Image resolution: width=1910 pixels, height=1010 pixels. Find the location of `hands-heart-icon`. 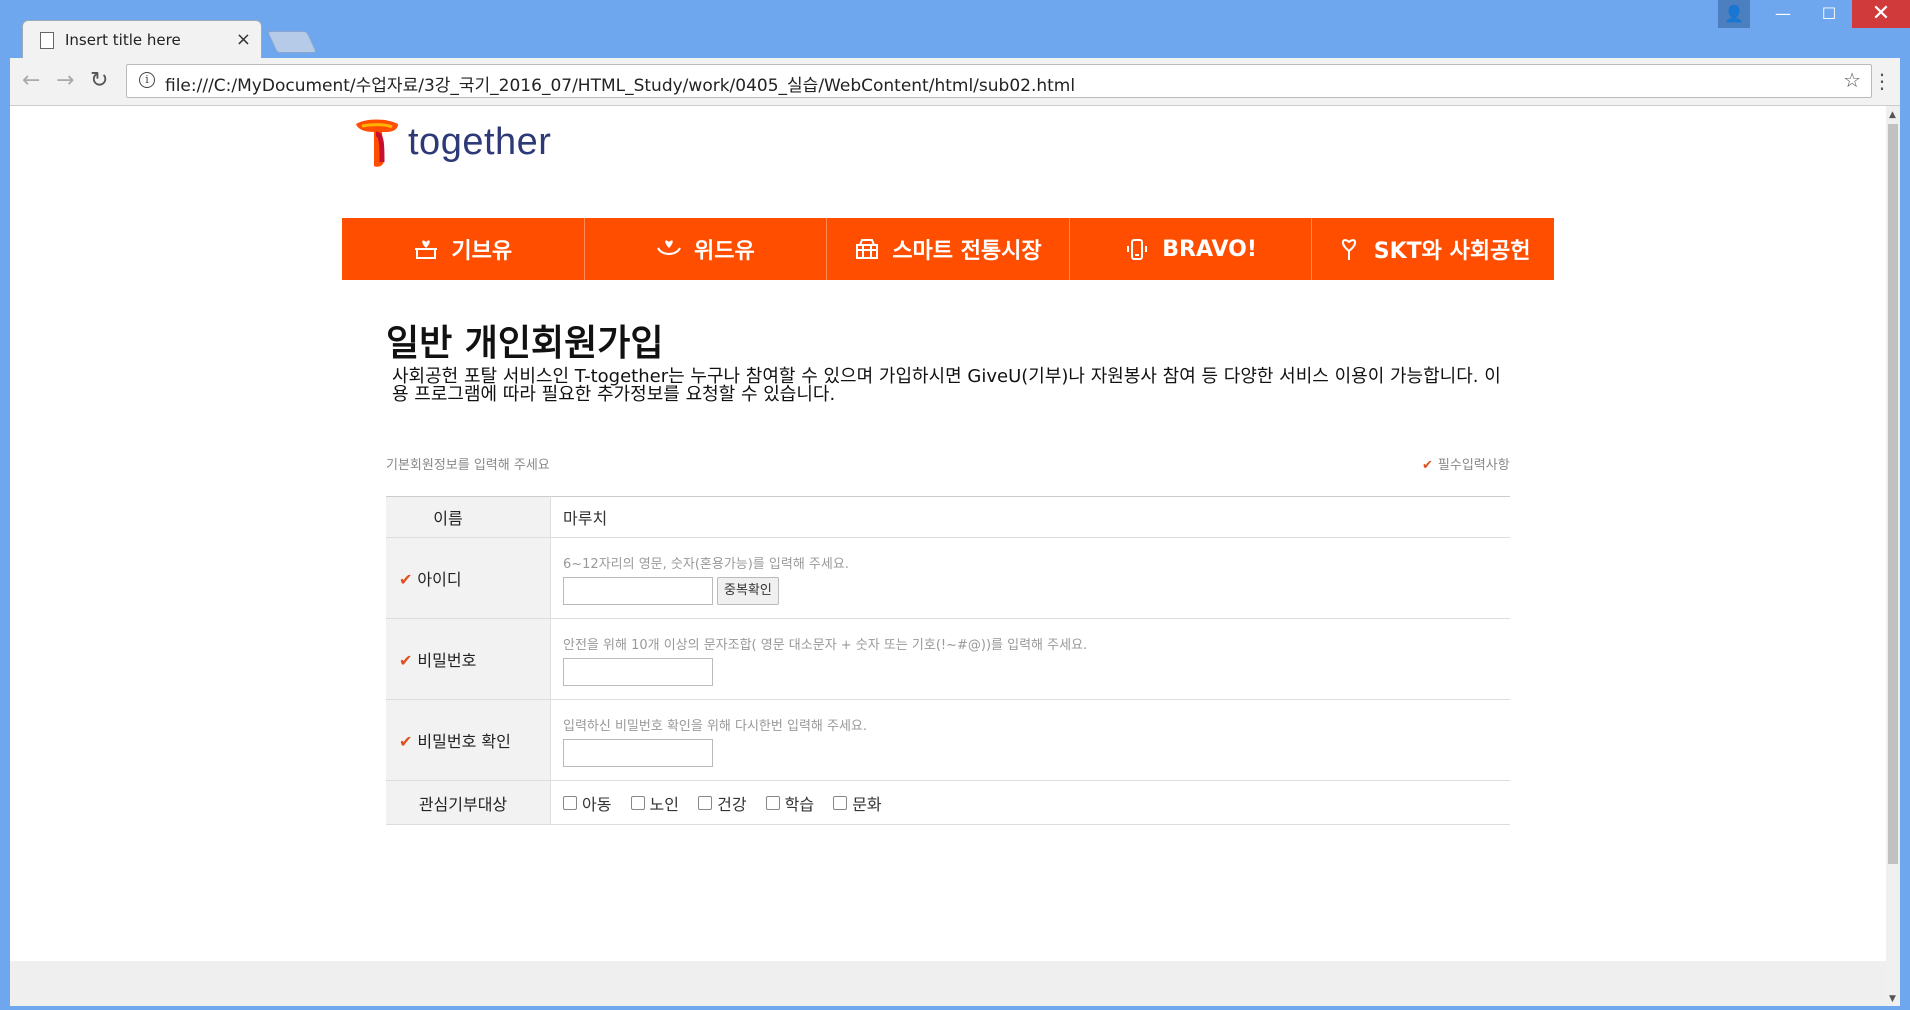

hands-heart-icon is located at coordinates (669, 247).